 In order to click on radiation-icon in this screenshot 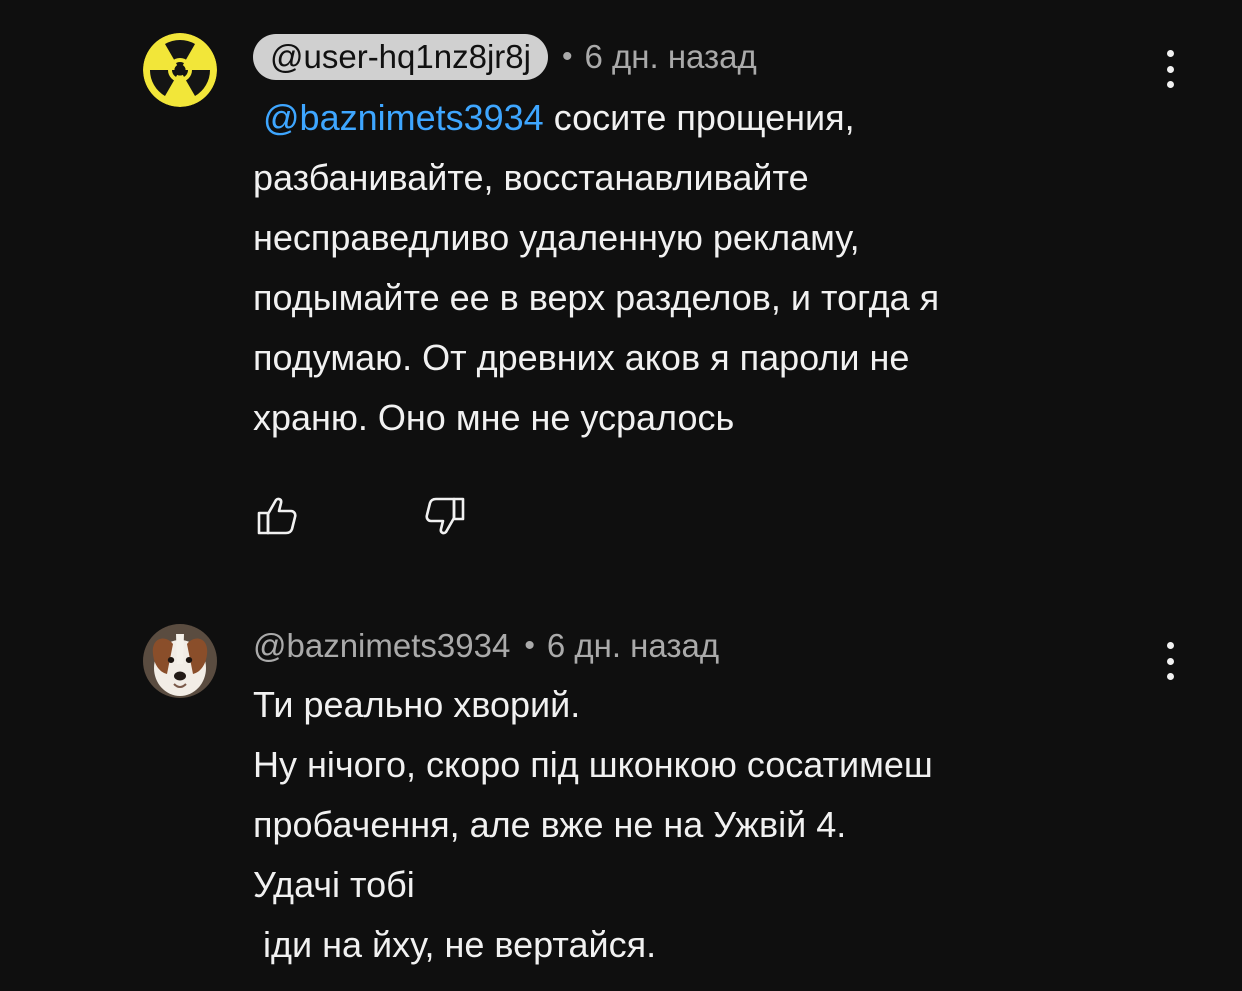, I will do `click(180, 70)`.